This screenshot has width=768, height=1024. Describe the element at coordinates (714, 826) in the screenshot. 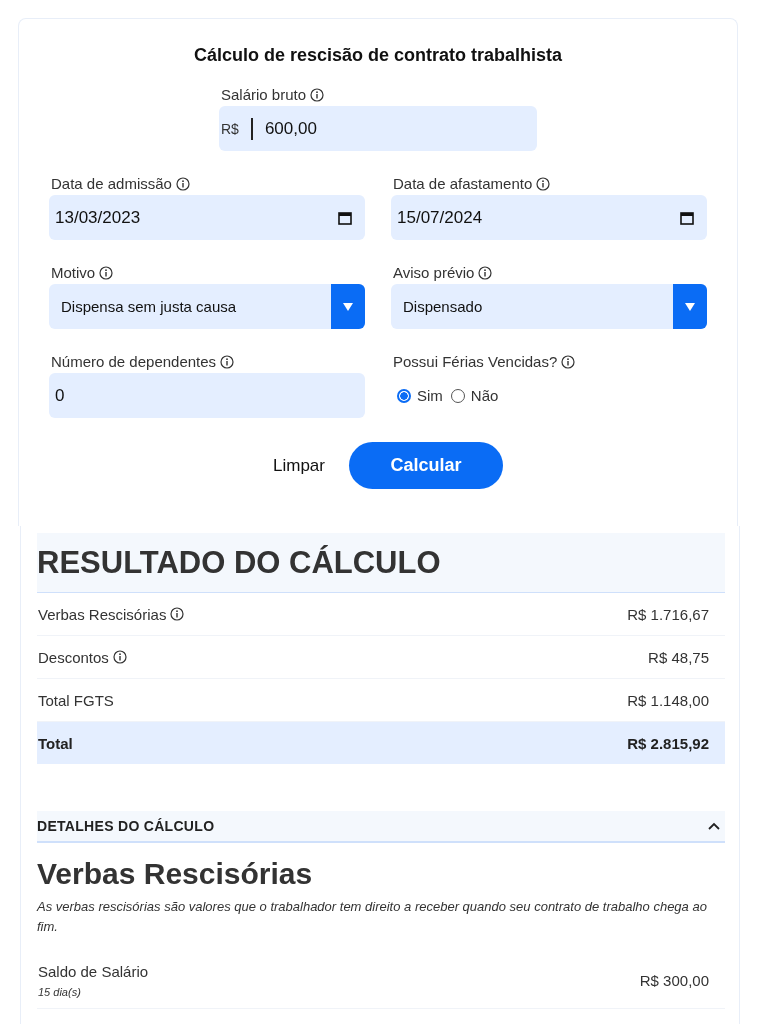

I see `chevron-icon` at that location.